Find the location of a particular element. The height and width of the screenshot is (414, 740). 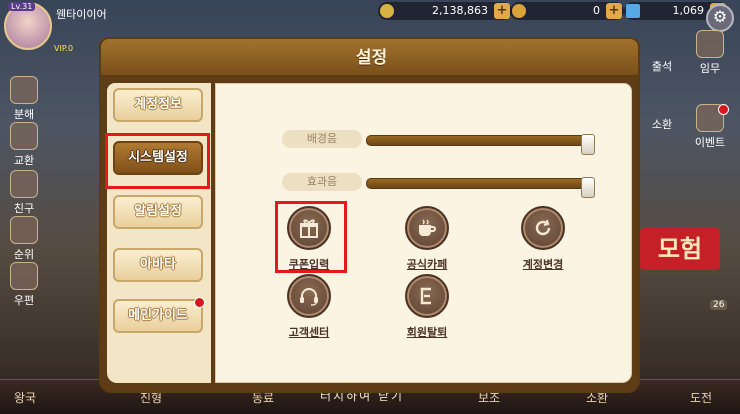

gold-counter: 2,138,863 + is located at coordinates (445, 11).